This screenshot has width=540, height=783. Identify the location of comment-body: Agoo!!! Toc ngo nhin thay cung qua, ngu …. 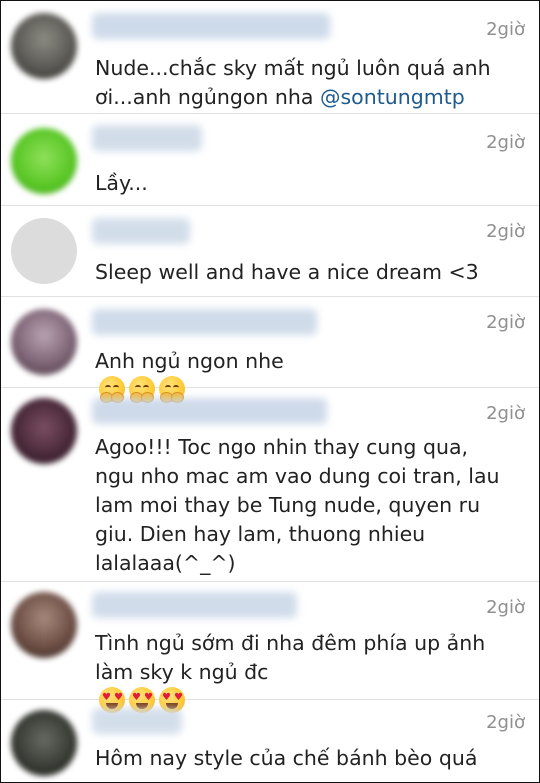
(297, 505).